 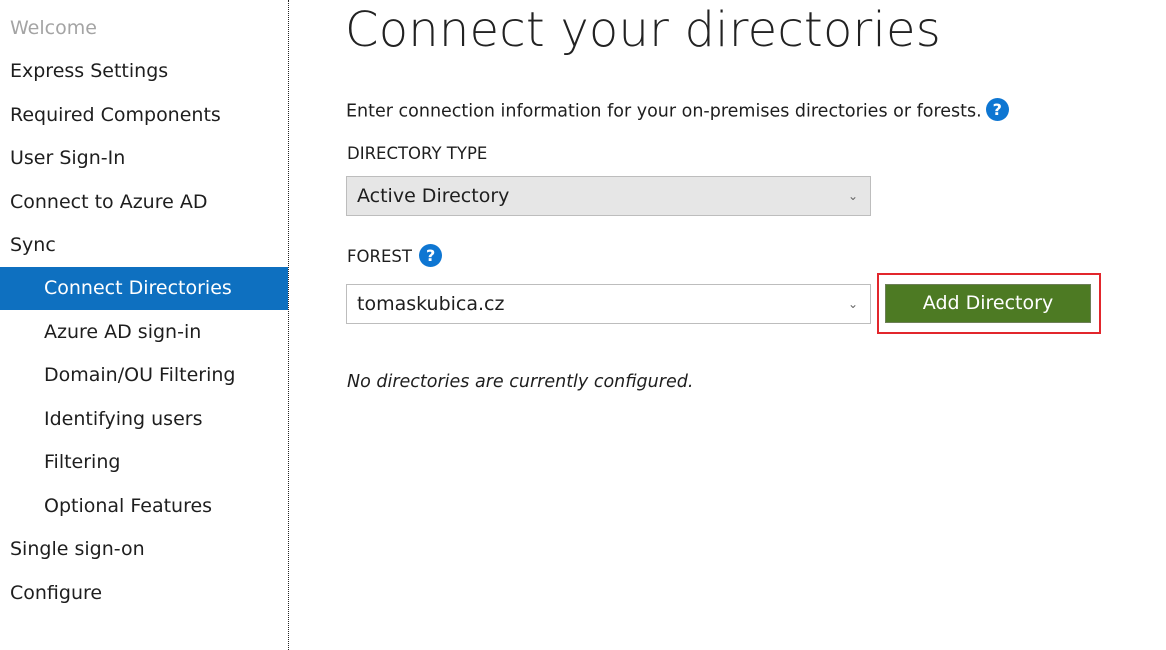 What do you see at coordinates (144, 158) in the screenshot?
I see `sidebar-item-user-sign-in: User Sign-In` at bounding box center [144, 158].